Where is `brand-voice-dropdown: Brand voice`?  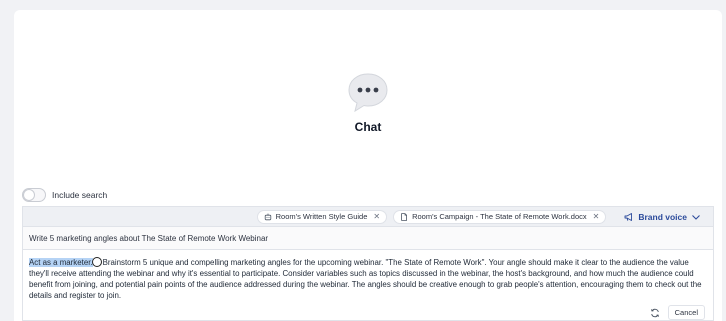 brand-voice-dropdown: Brand voice is located at coordinates (662, 217).